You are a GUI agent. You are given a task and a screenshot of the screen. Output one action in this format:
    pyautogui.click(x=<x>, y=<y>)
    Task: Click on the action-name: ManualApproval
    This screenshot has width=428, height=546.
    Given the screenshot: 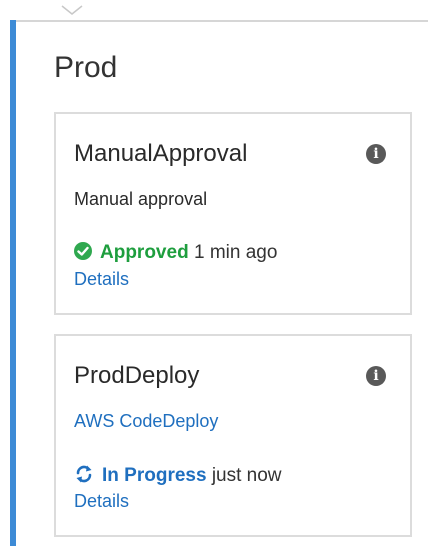 What is the action you would take?
    pyautogui.click(x=161, y=153)
    